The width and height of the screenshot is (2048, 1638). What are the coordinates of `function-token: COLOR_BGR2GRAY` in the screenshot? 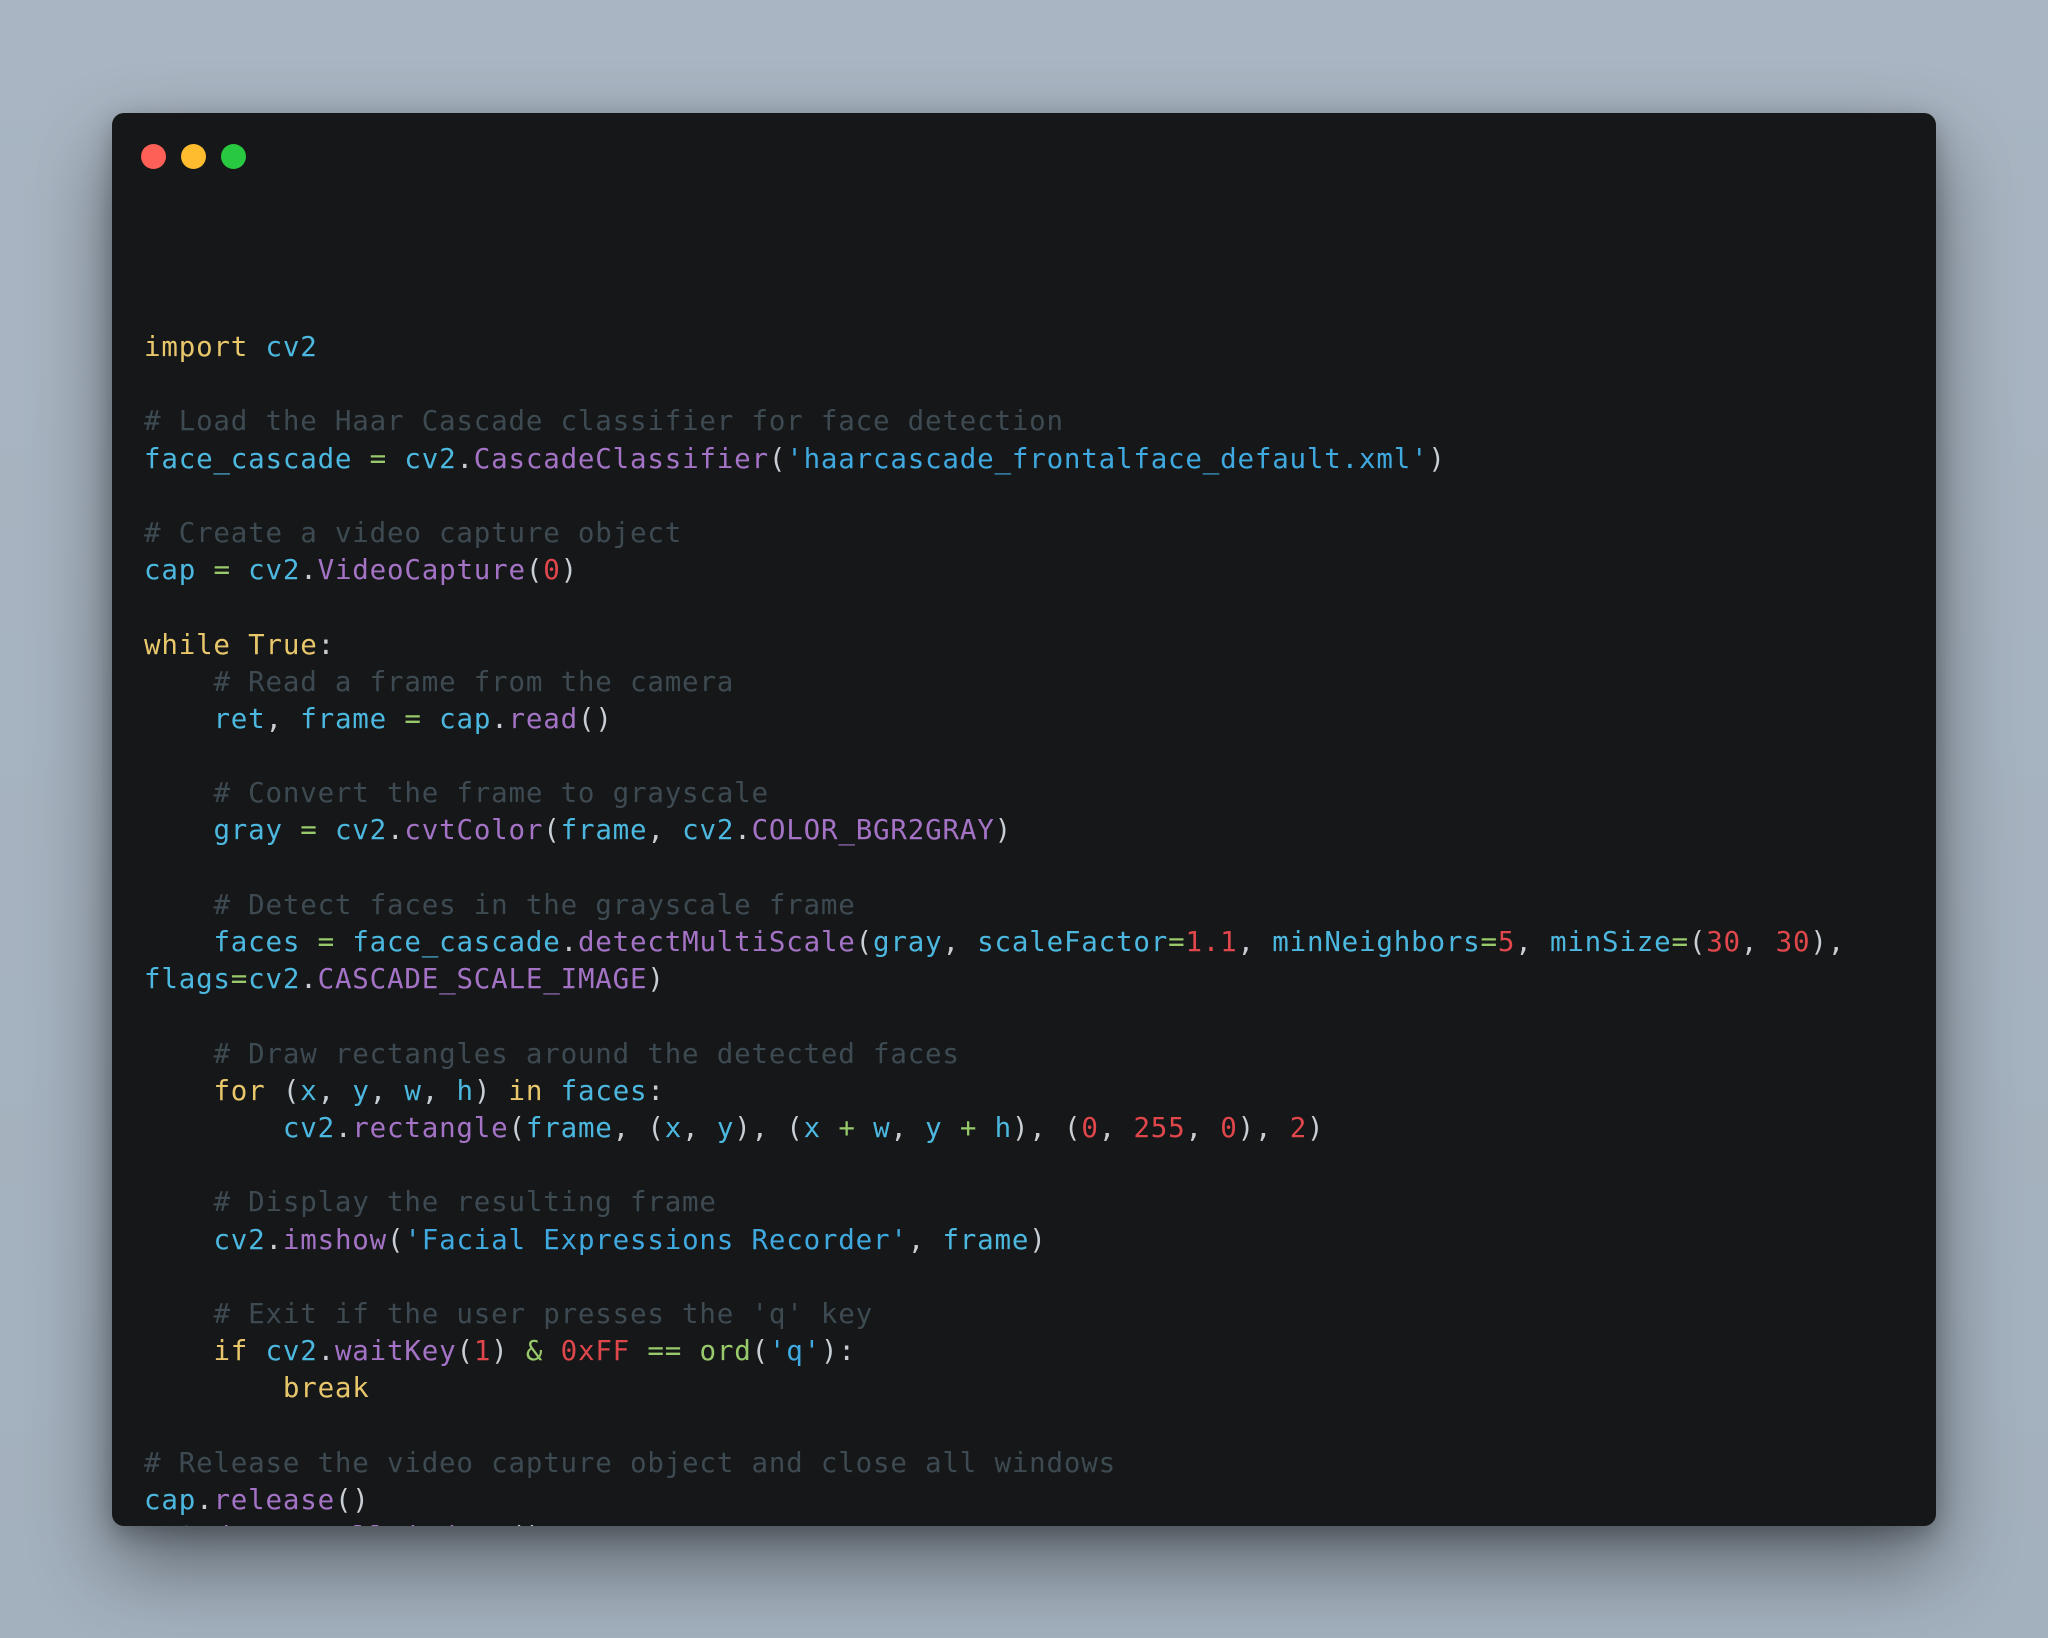 It's located at (873, 830).